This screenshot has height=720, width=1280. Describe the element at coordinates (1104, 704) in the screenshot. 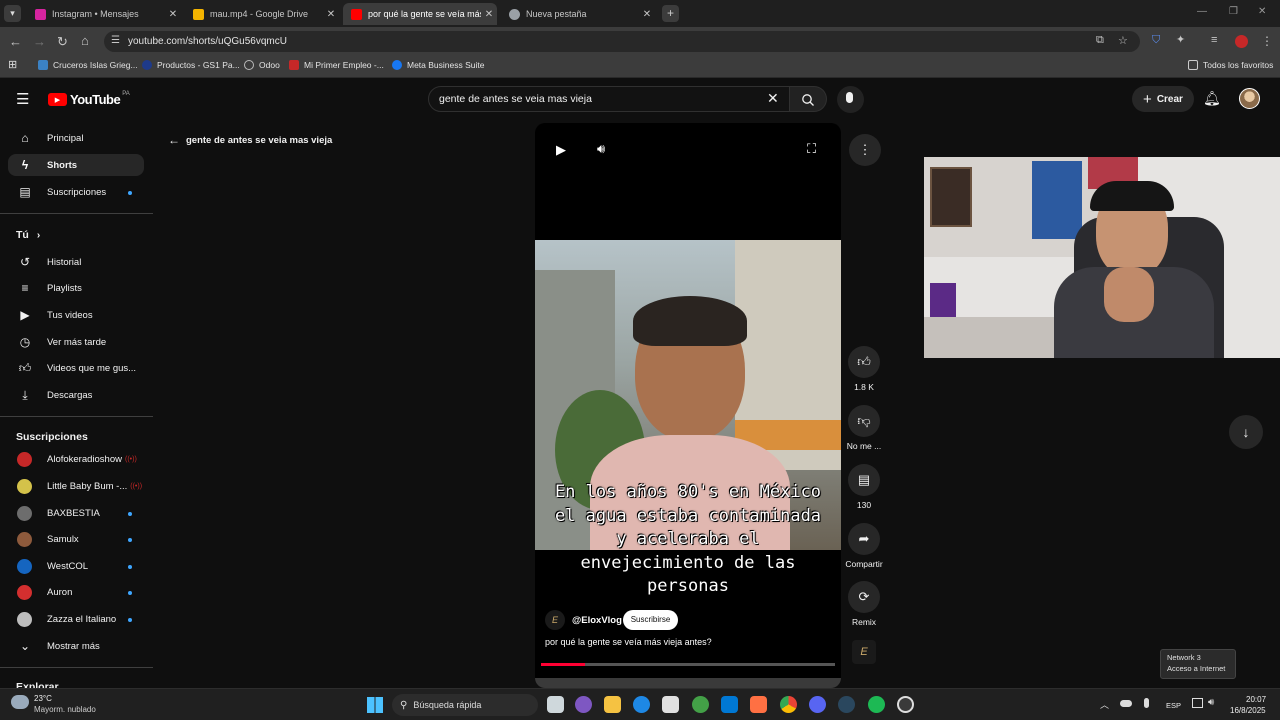

I see `tray-chevron-up-icon: ︿` at that location.